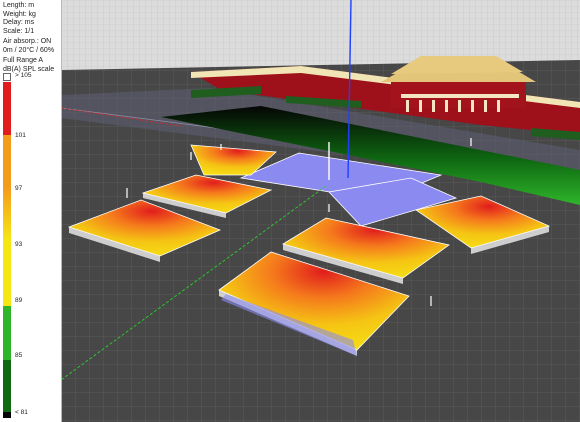 This screenshot has height=422, width=580. I want to click on legend-seg-green, so click(7, 333).